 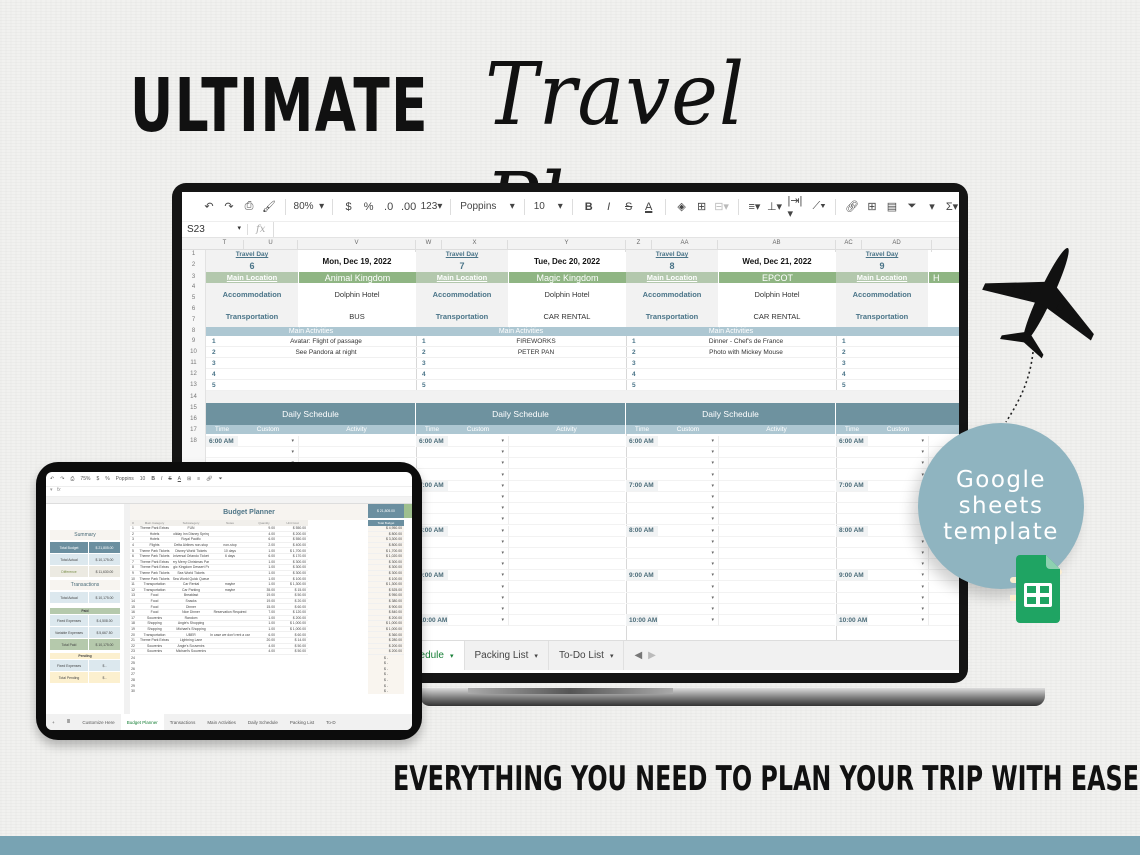 I want to click on budget-cell: Souvenirs, so click(x=154, y=652).